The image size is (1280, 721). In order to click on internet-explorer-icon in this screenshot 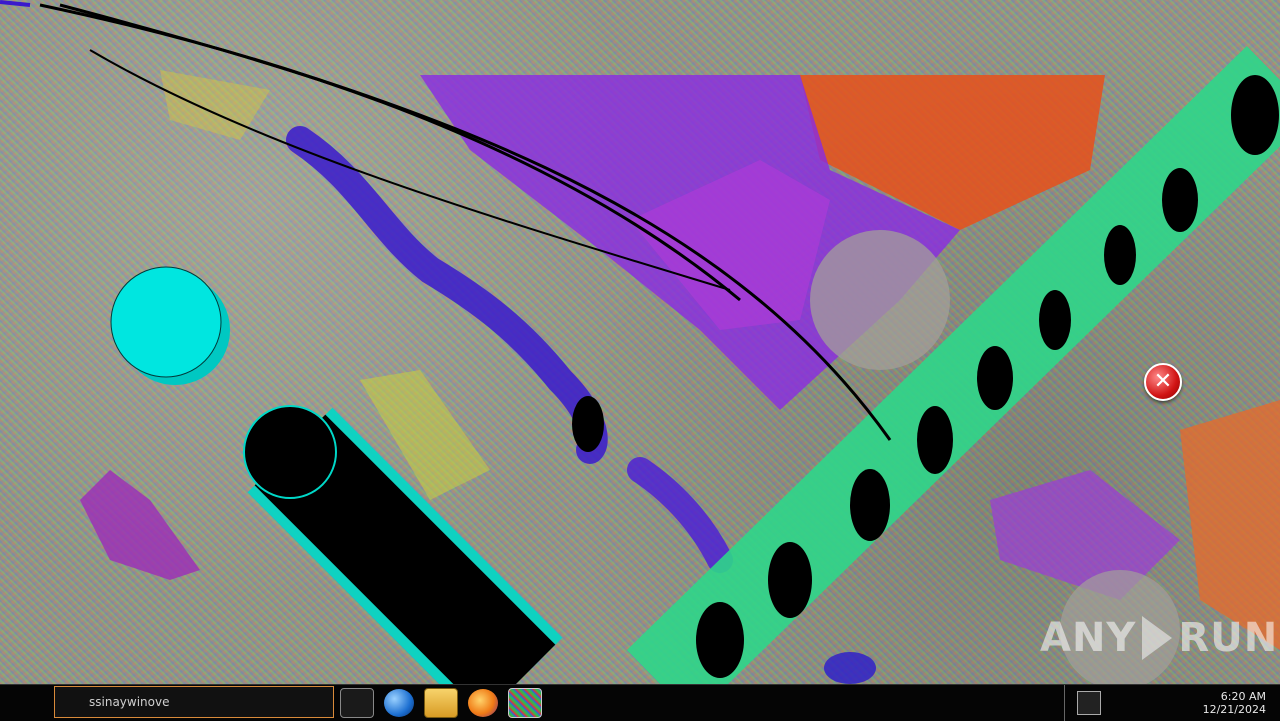, I will do `click(399, 703)`.